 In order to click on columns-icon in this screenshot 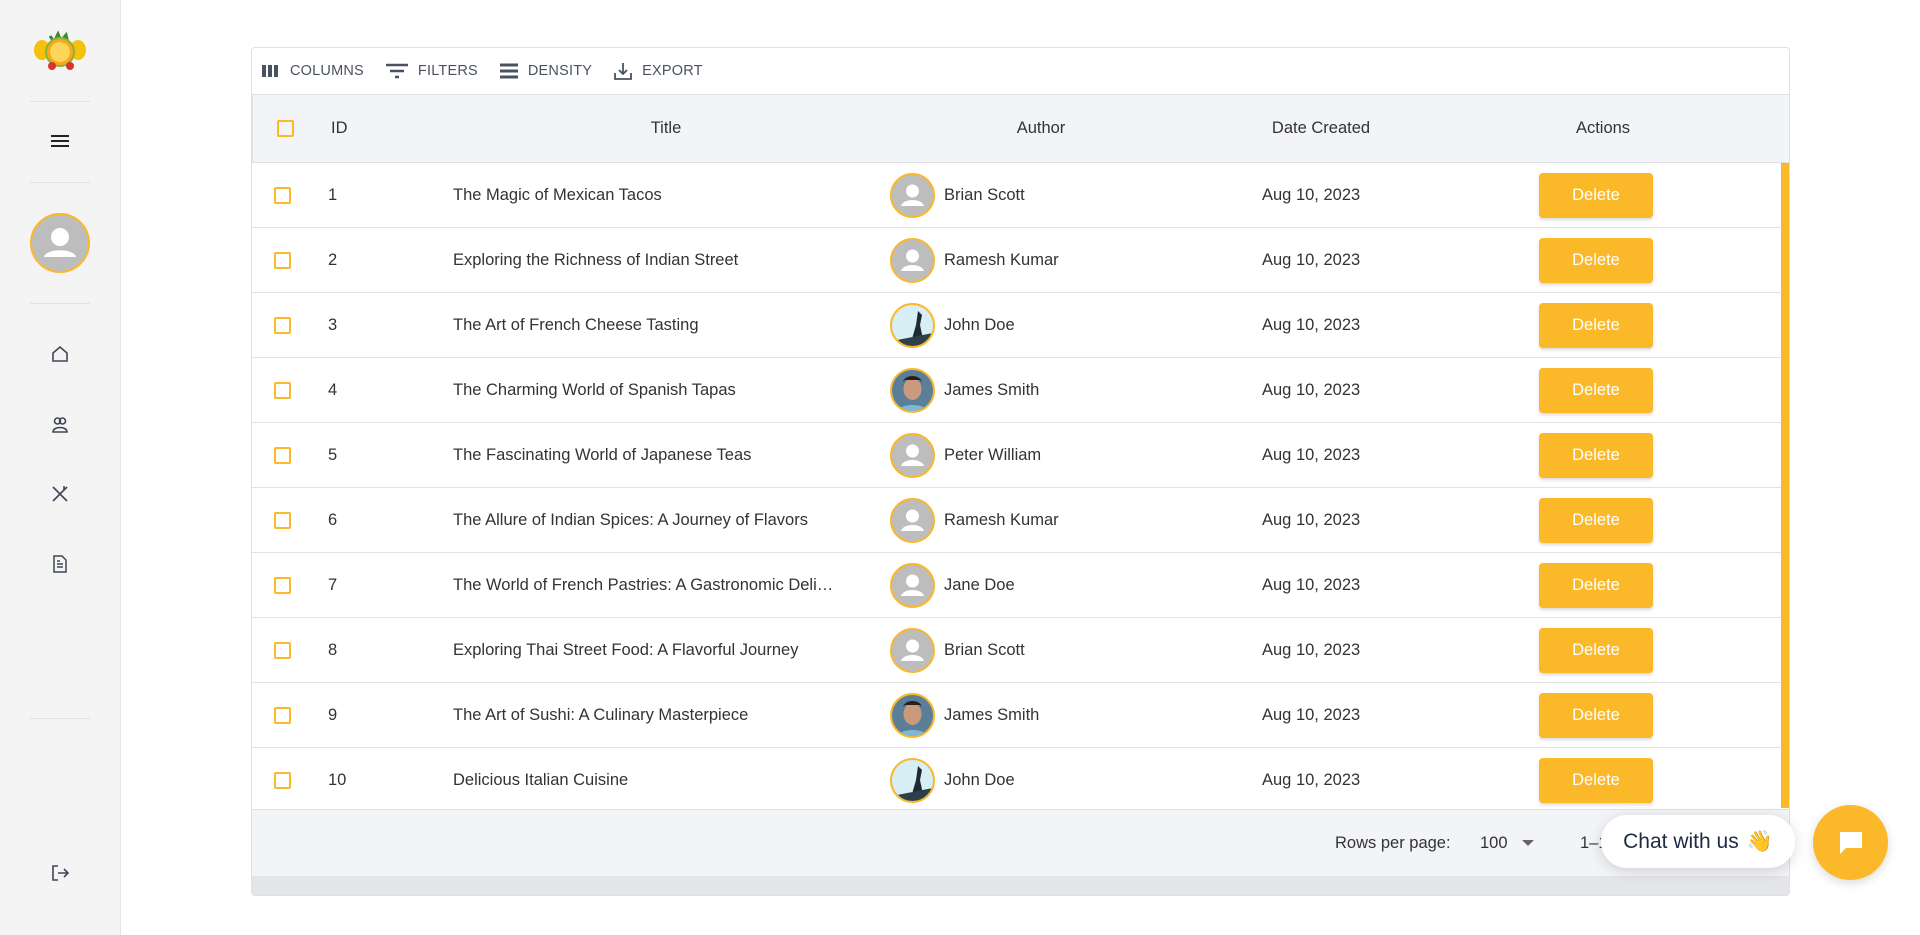, I will do `click(270, 71)`.